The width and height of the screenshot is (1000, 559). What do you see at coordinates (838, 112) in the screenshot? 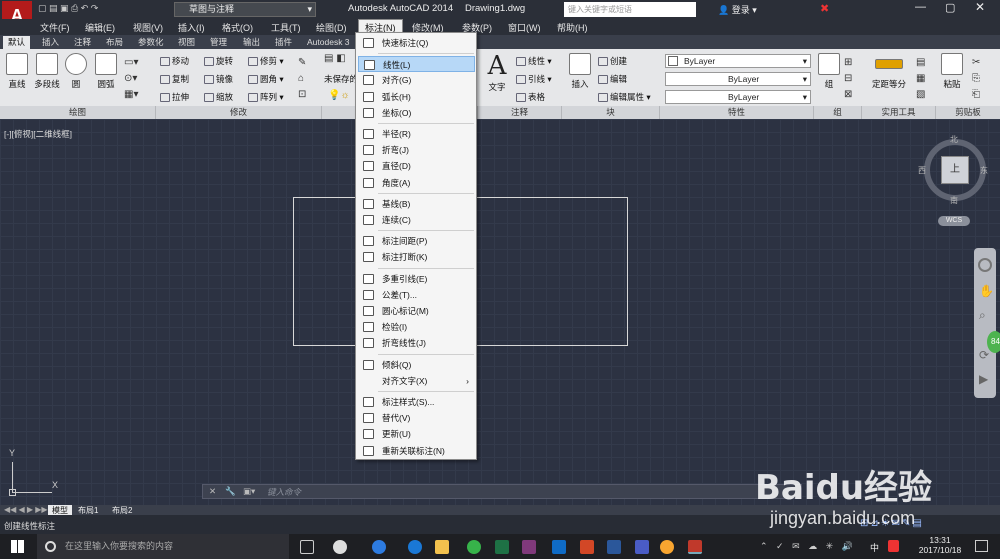
I see `groups-panel-title: 组` at bounding box center [838, 112].